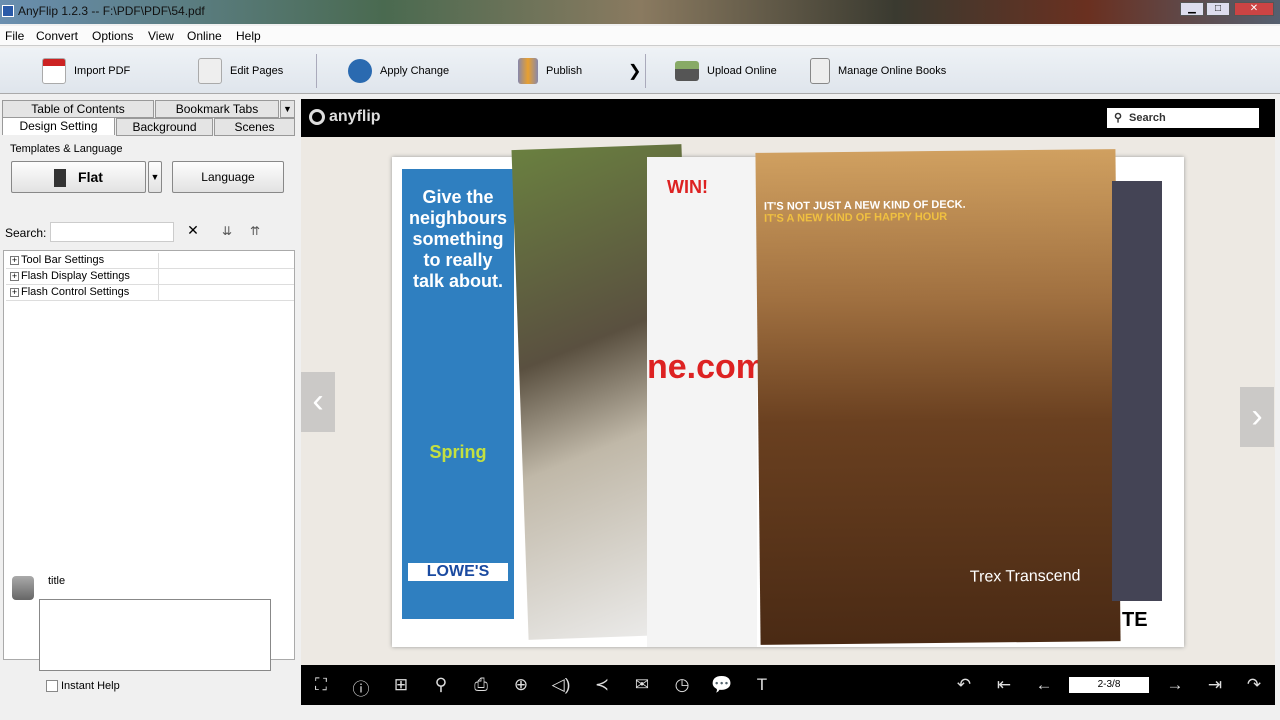  What do you see at coordinates (60, 178) in the screenshot?
I see `book-icon` at bounding box center [60, 178].